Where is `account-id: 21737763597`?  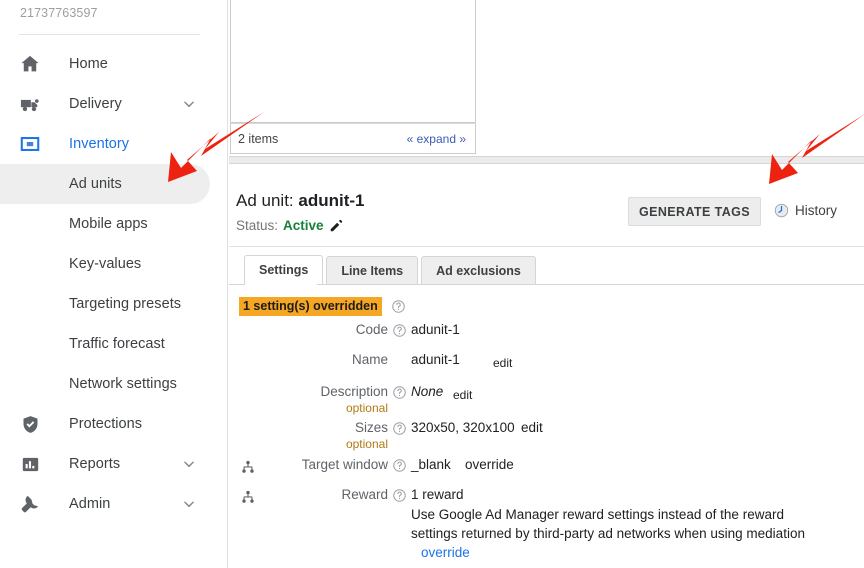
account-id: 21737763597 is located at coordinates (59, 13).